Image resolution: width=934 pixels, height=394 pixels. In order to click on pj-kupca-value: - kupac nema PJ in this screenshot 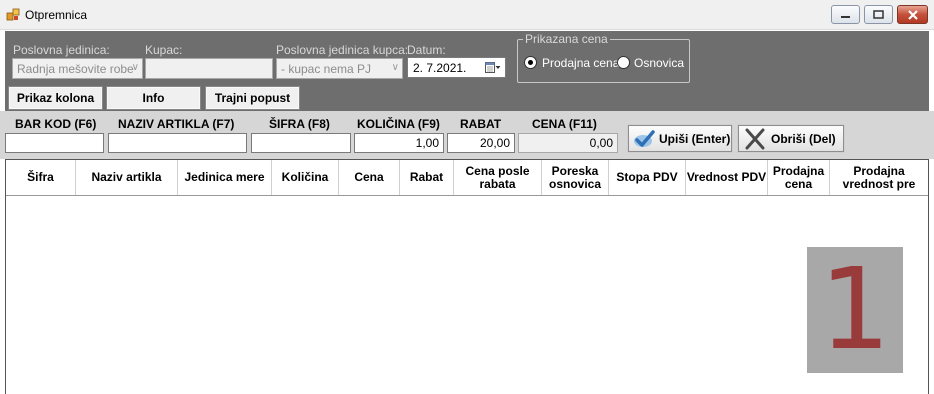, I will do `click(326, 69)`.